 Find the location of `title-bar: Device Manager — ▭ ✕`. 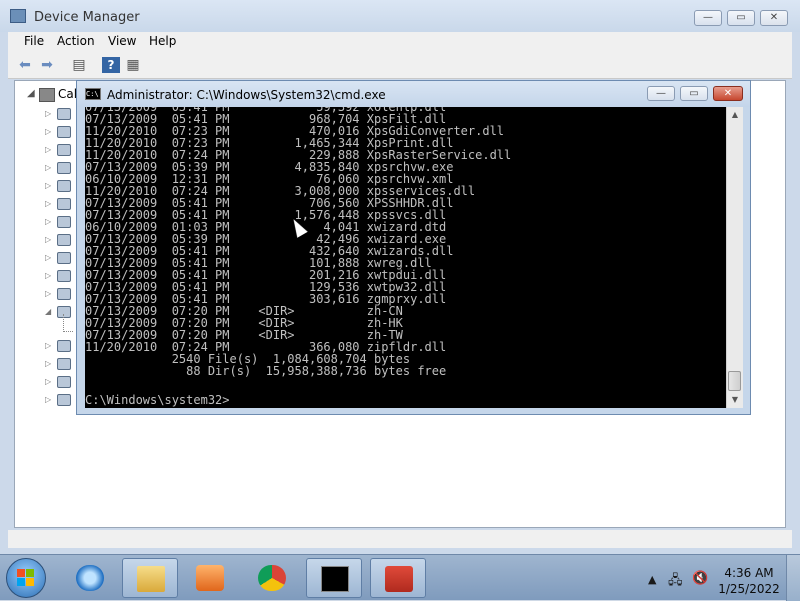

title-bar: Device Manager — ▭ ✕ is located at coordinates (400, 16).